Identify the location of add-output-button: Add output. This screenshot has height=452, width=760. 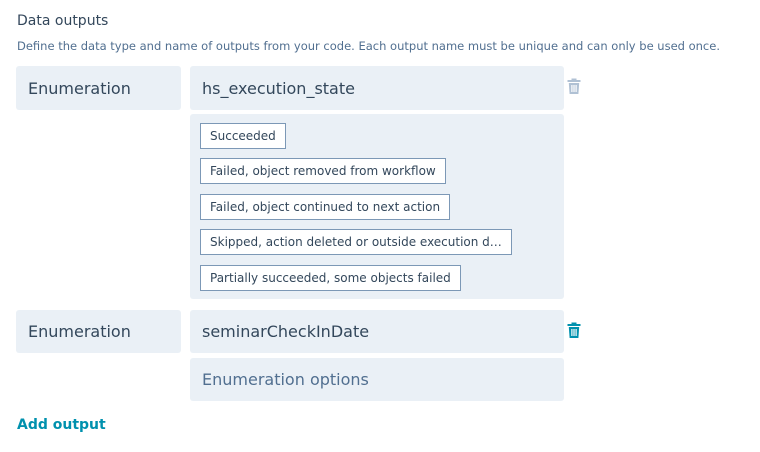
(61, 425).